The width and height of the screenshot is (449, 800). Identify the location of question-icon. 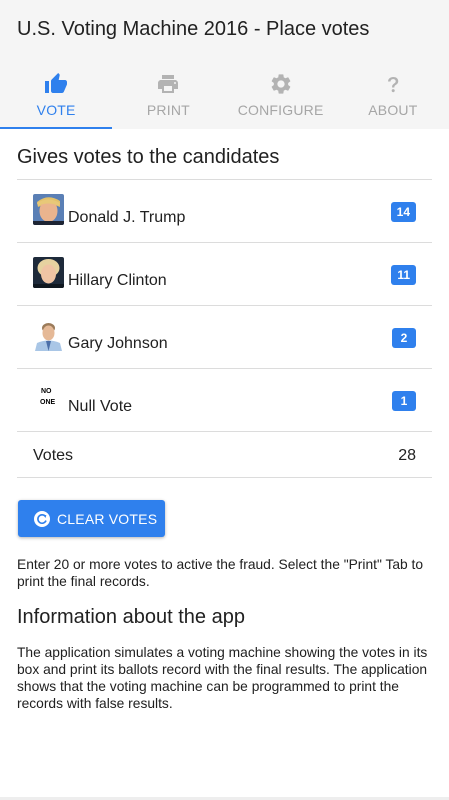
(393, 85).